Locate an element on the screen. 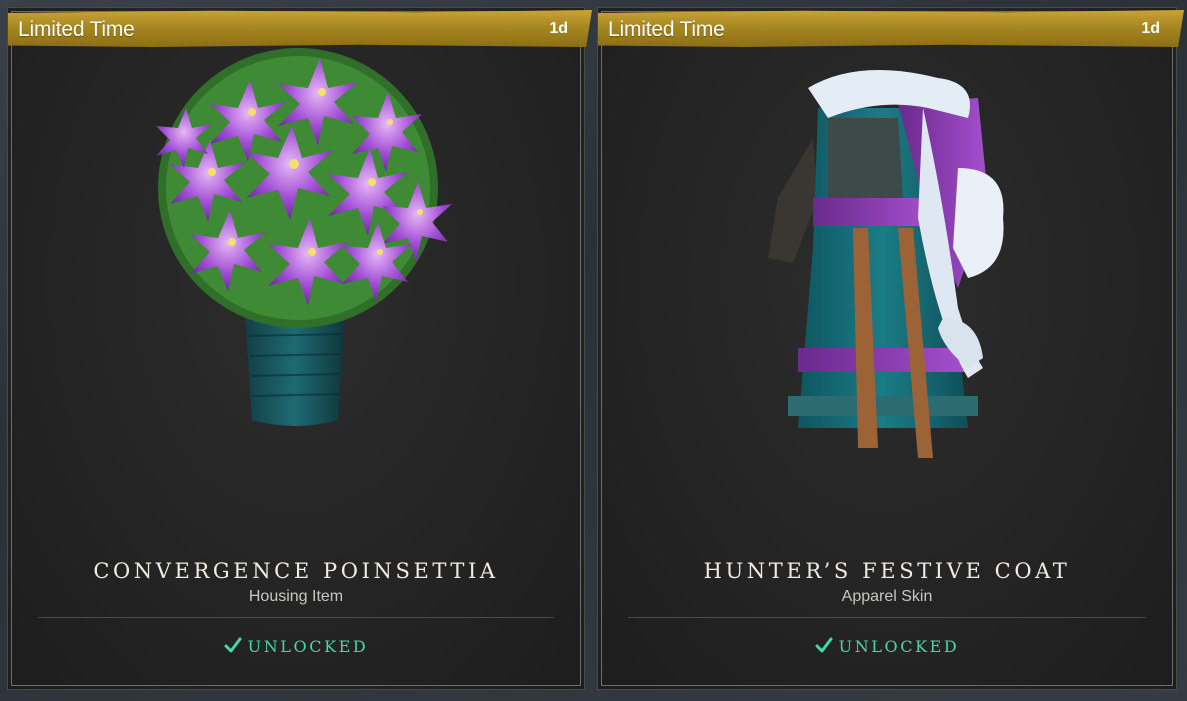  festive-coat-image is located at coordinates (886, 264).